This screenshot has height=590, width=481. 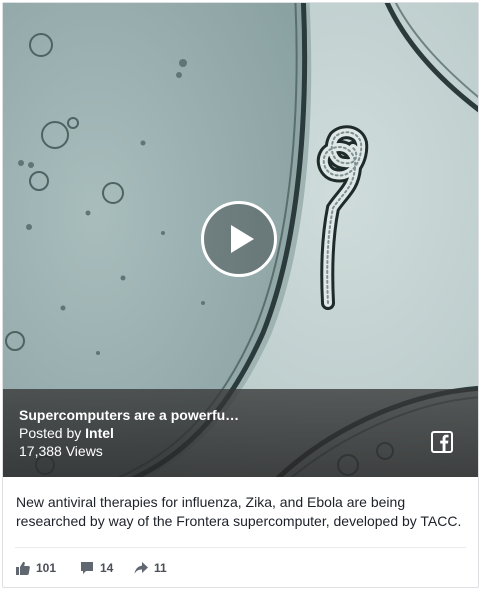 I want to click on view-count: 17,388 Views, so click(x=61, y=451).